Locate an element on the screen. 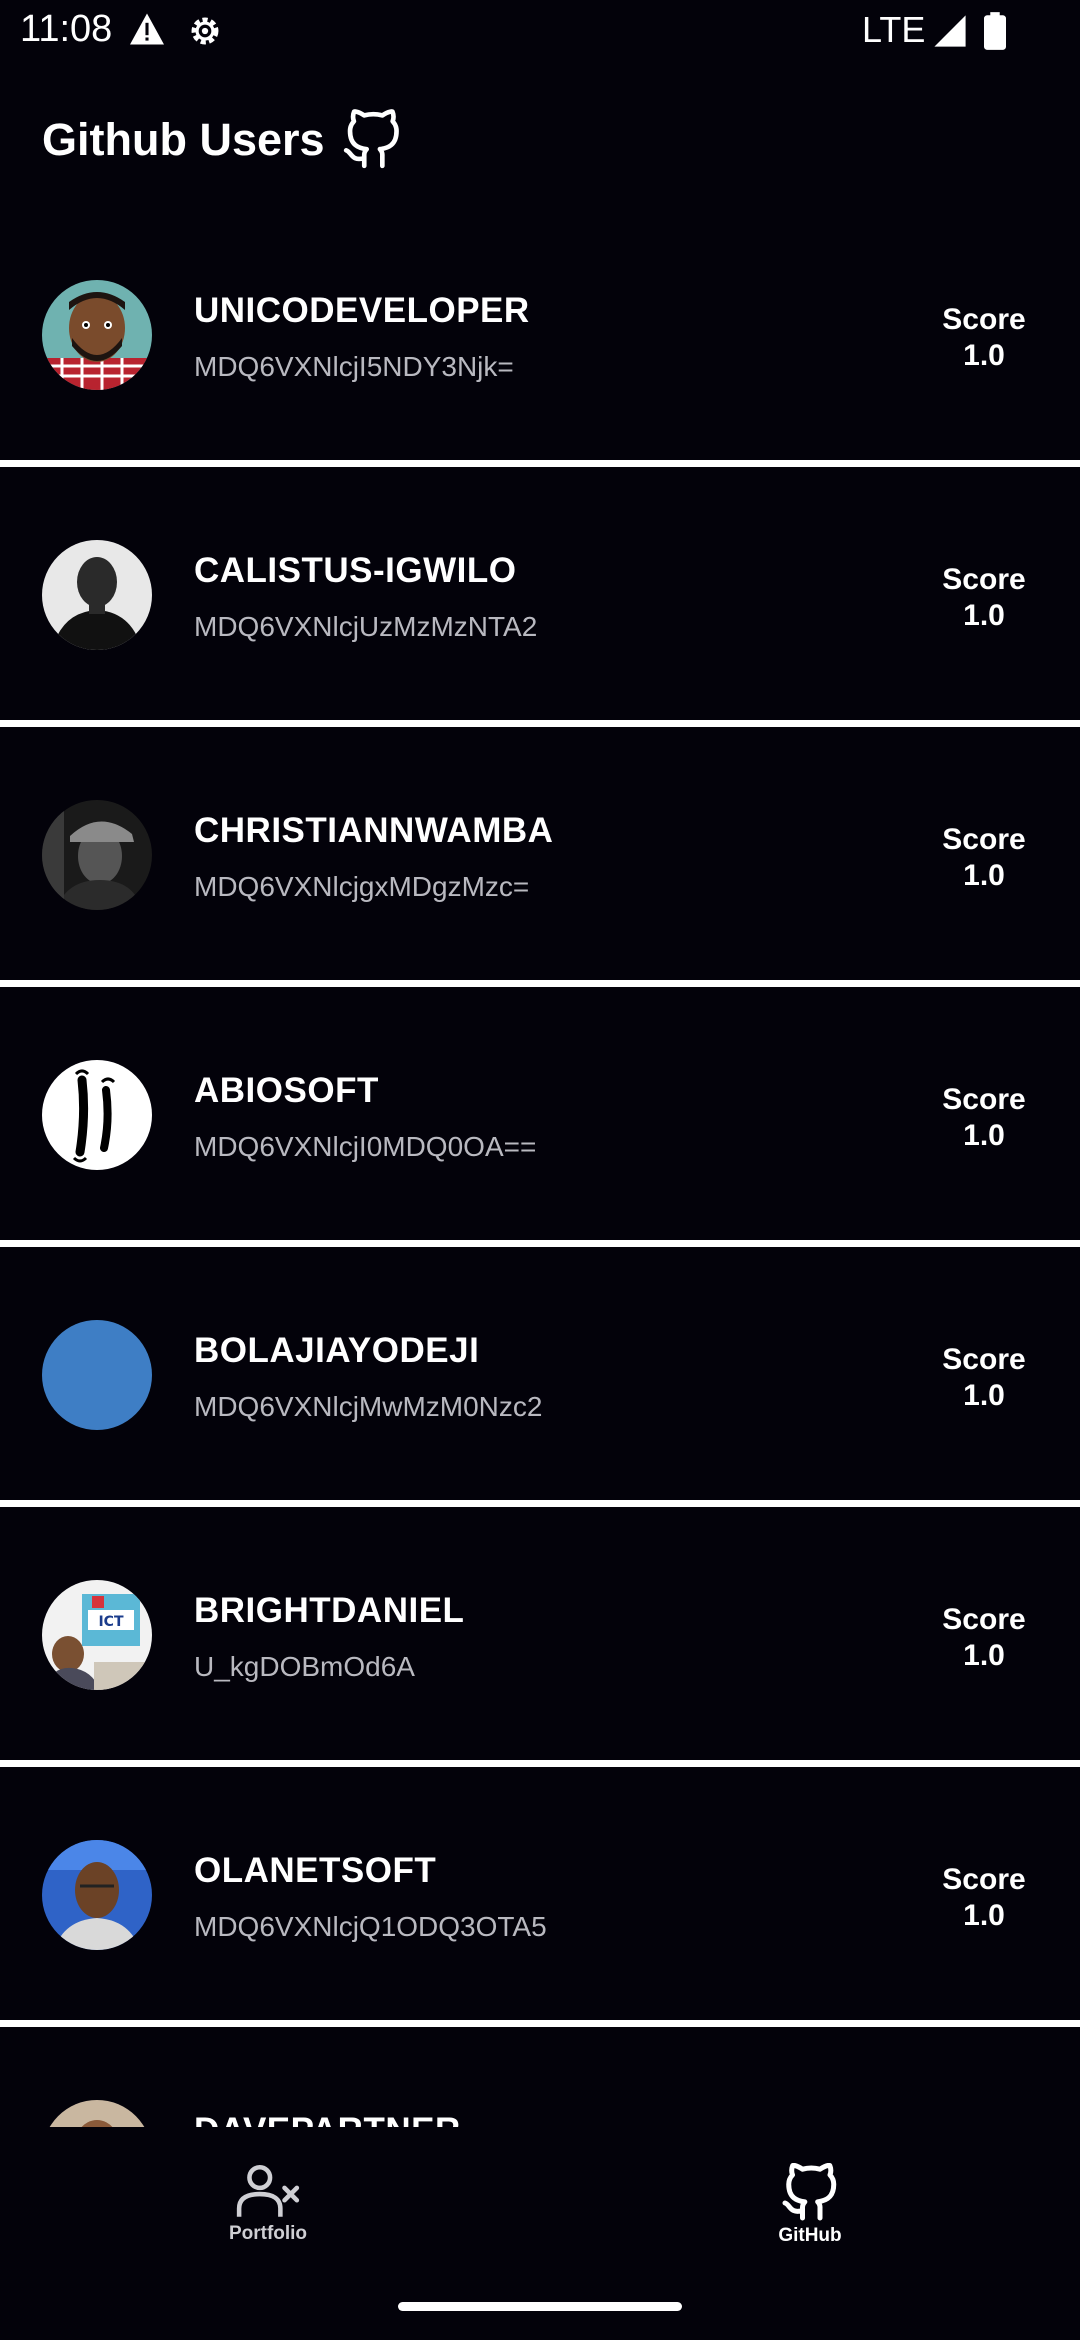 This screenshot has height=2340, width=1080. status-time: 11:08 is located at coordinates (66, 29).